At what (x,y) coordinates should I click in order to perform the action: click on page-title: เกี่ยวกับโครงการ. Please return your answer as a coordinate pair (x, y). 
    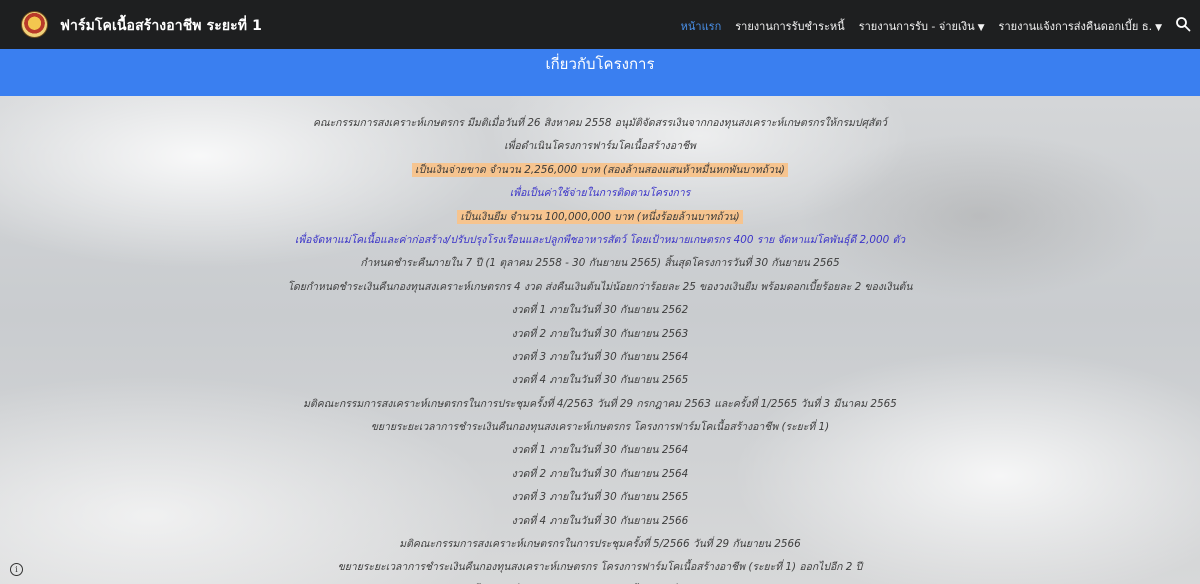
    Looking at the image, I should click on (600, 64).